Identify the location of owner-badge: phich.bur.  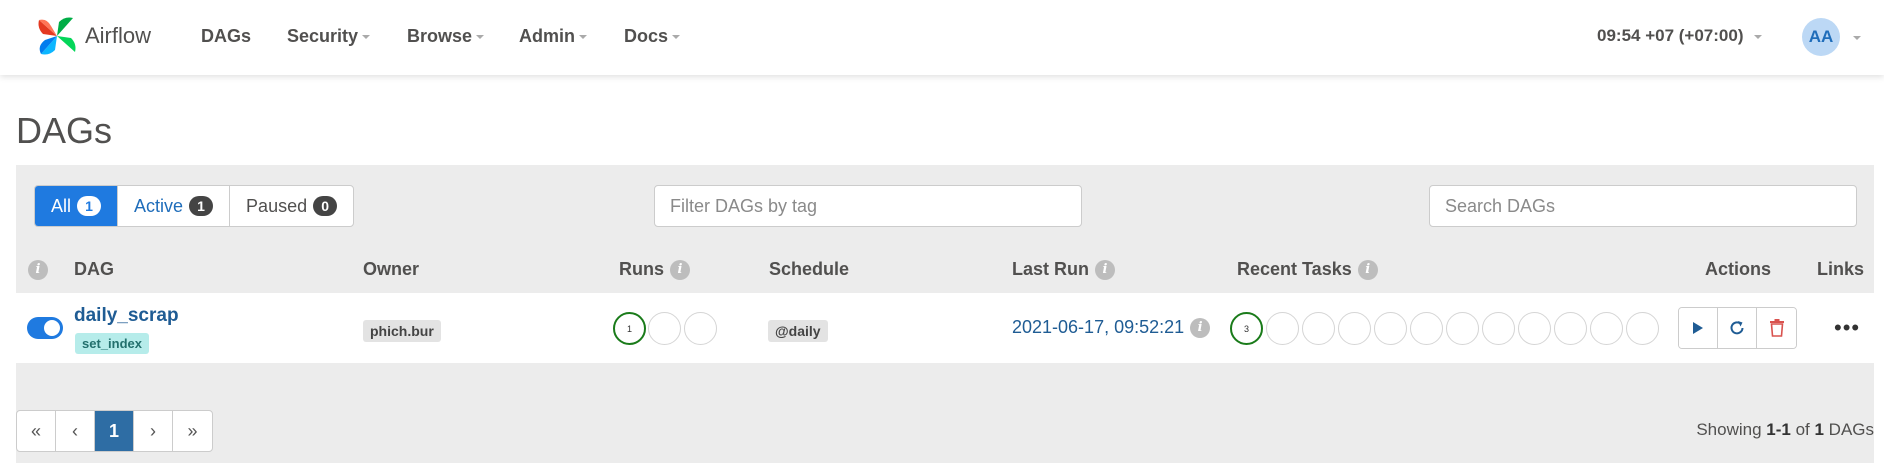
(402, 331).